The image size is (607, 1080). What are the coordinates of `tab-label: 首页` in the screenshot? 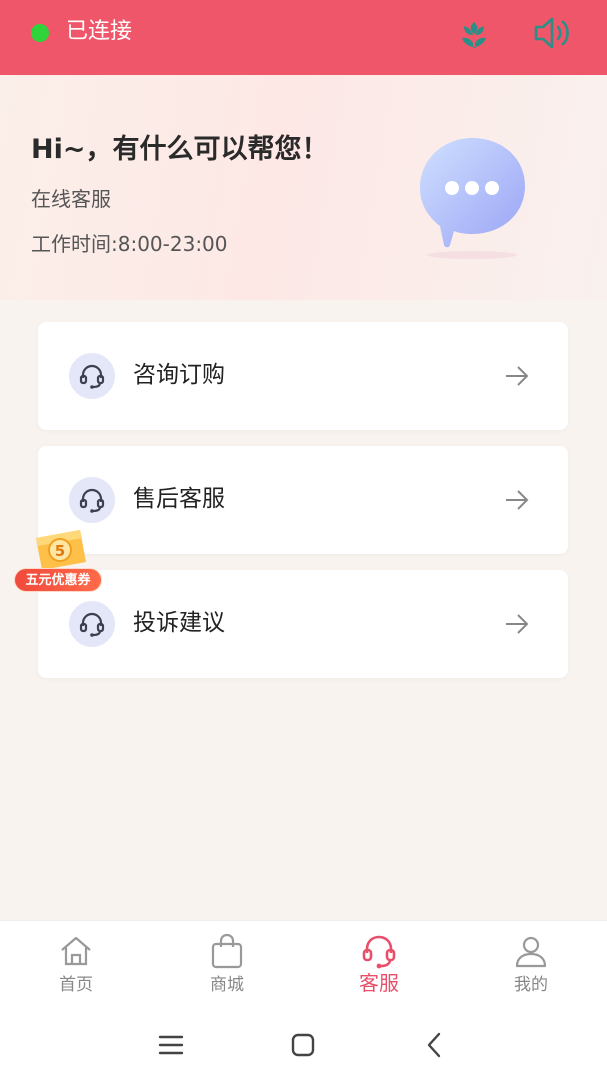 It's located at (76, 985).